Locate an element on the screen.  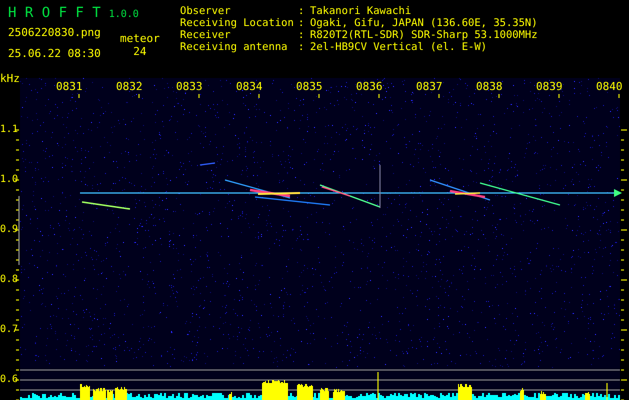
x-axis-label: 0834 is located at coordinates (249, 87).